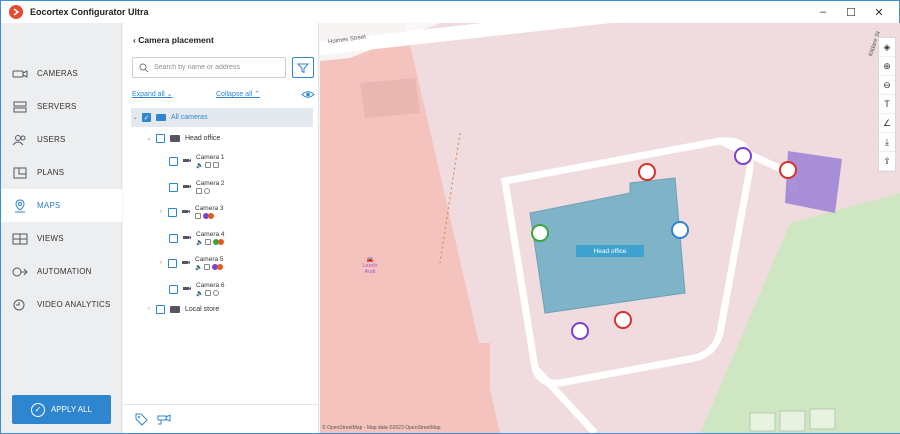 This screenshot has width=900, height=434. What do you see at coordinates (248, 263) in the screenshot?
I see `tree-camera-row: › Camera 5 🔈` at bounding box center [248, 263].